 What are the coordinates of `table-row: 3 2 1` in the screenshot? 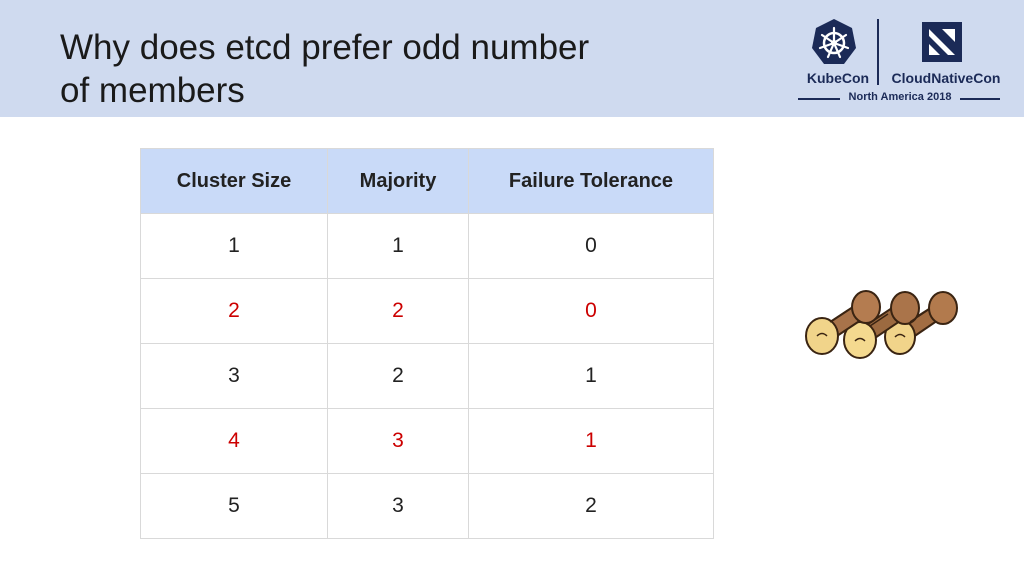 It's located at (427, 376).